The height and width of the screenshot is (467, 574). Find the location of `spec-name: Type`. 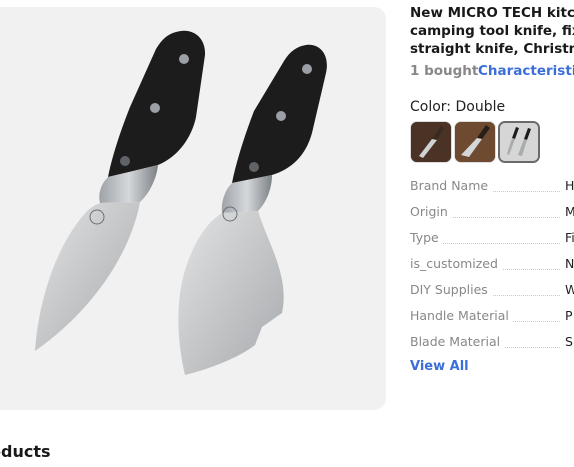

spec-name: Type is located at coordinates (426, 237).